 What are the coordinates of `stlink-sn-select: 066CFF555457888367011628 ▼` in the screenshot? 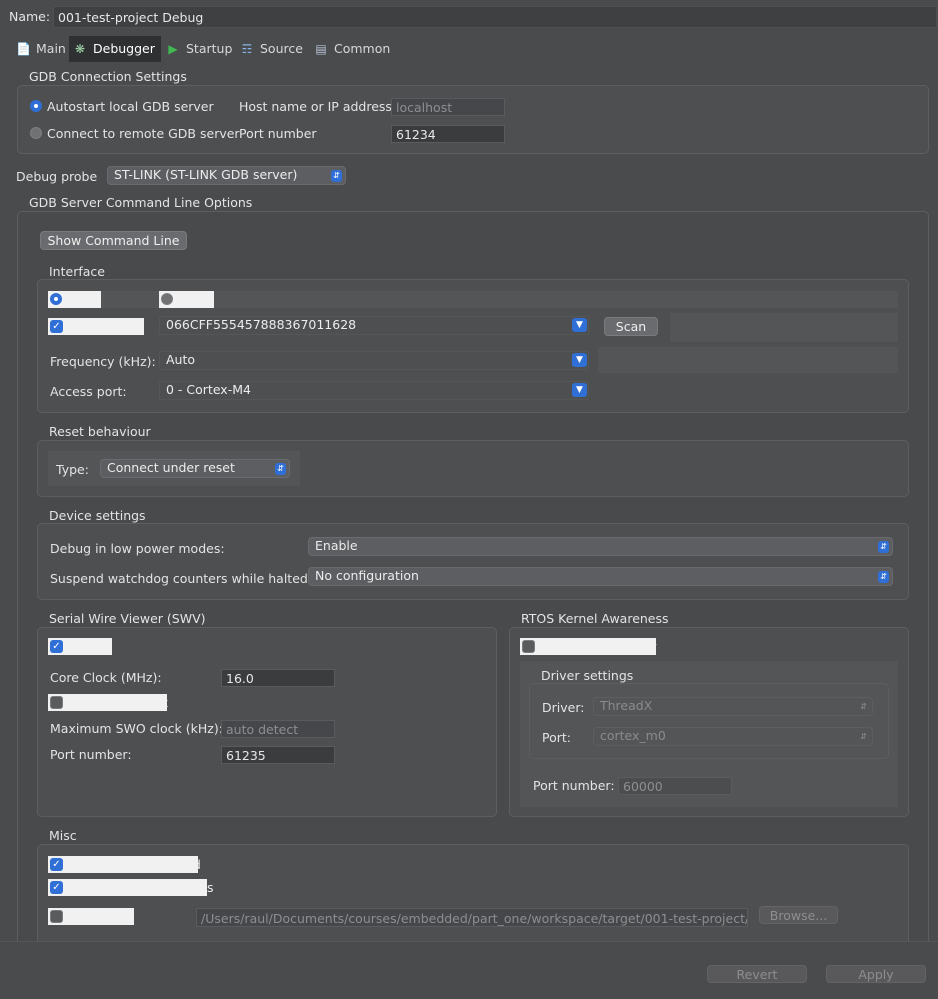 It's located at (374, 325).